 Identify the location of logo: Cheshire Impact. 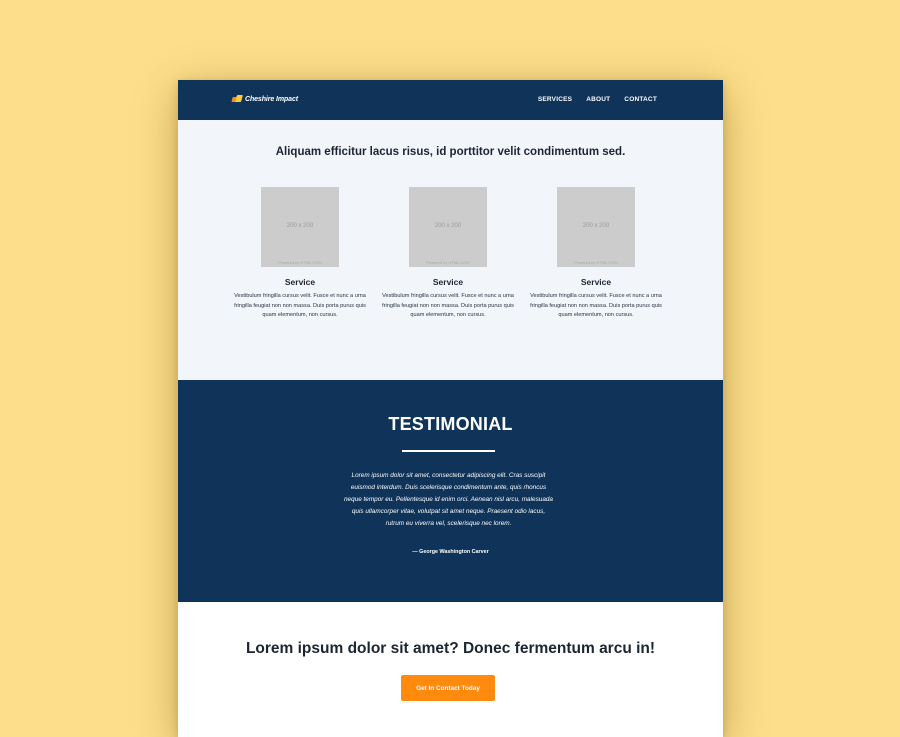
(264, 99).